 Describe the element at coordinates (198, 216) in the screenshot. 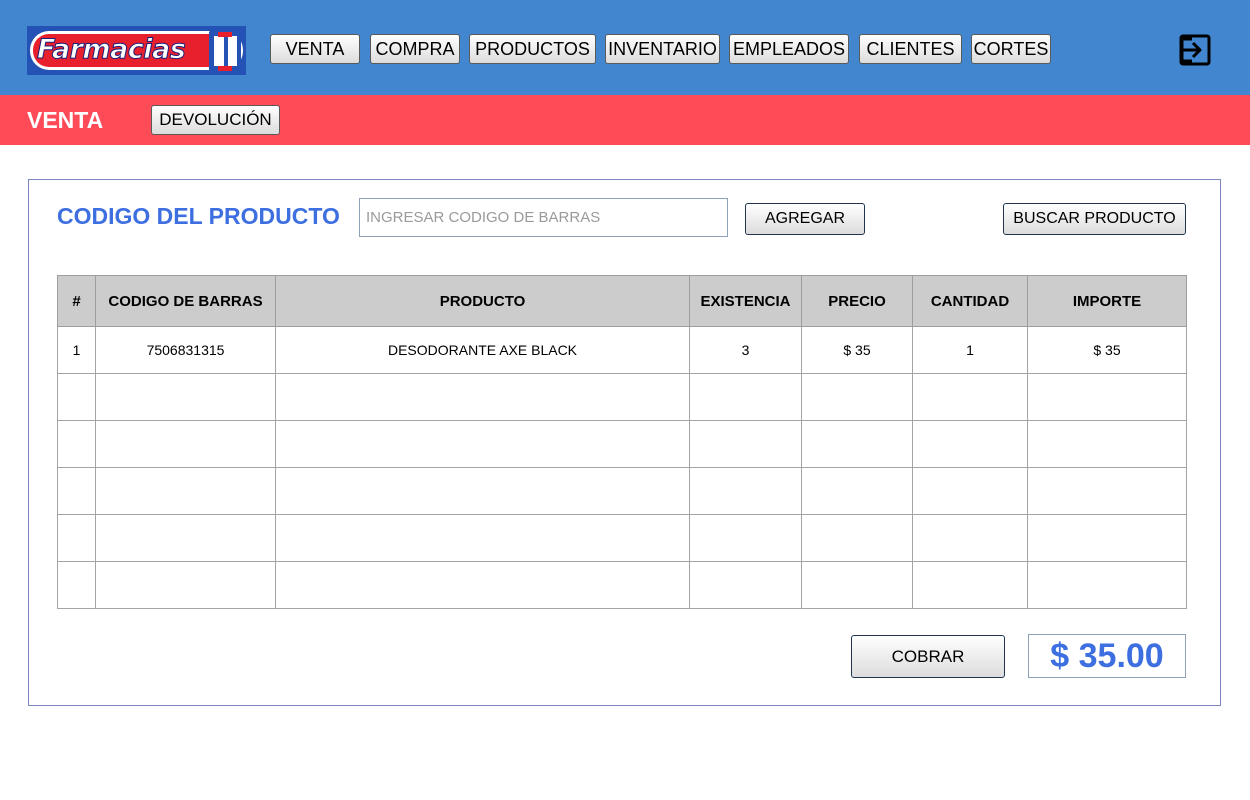

I see `product-code-label: CODIGO DEL PRODUCTO` at that location.